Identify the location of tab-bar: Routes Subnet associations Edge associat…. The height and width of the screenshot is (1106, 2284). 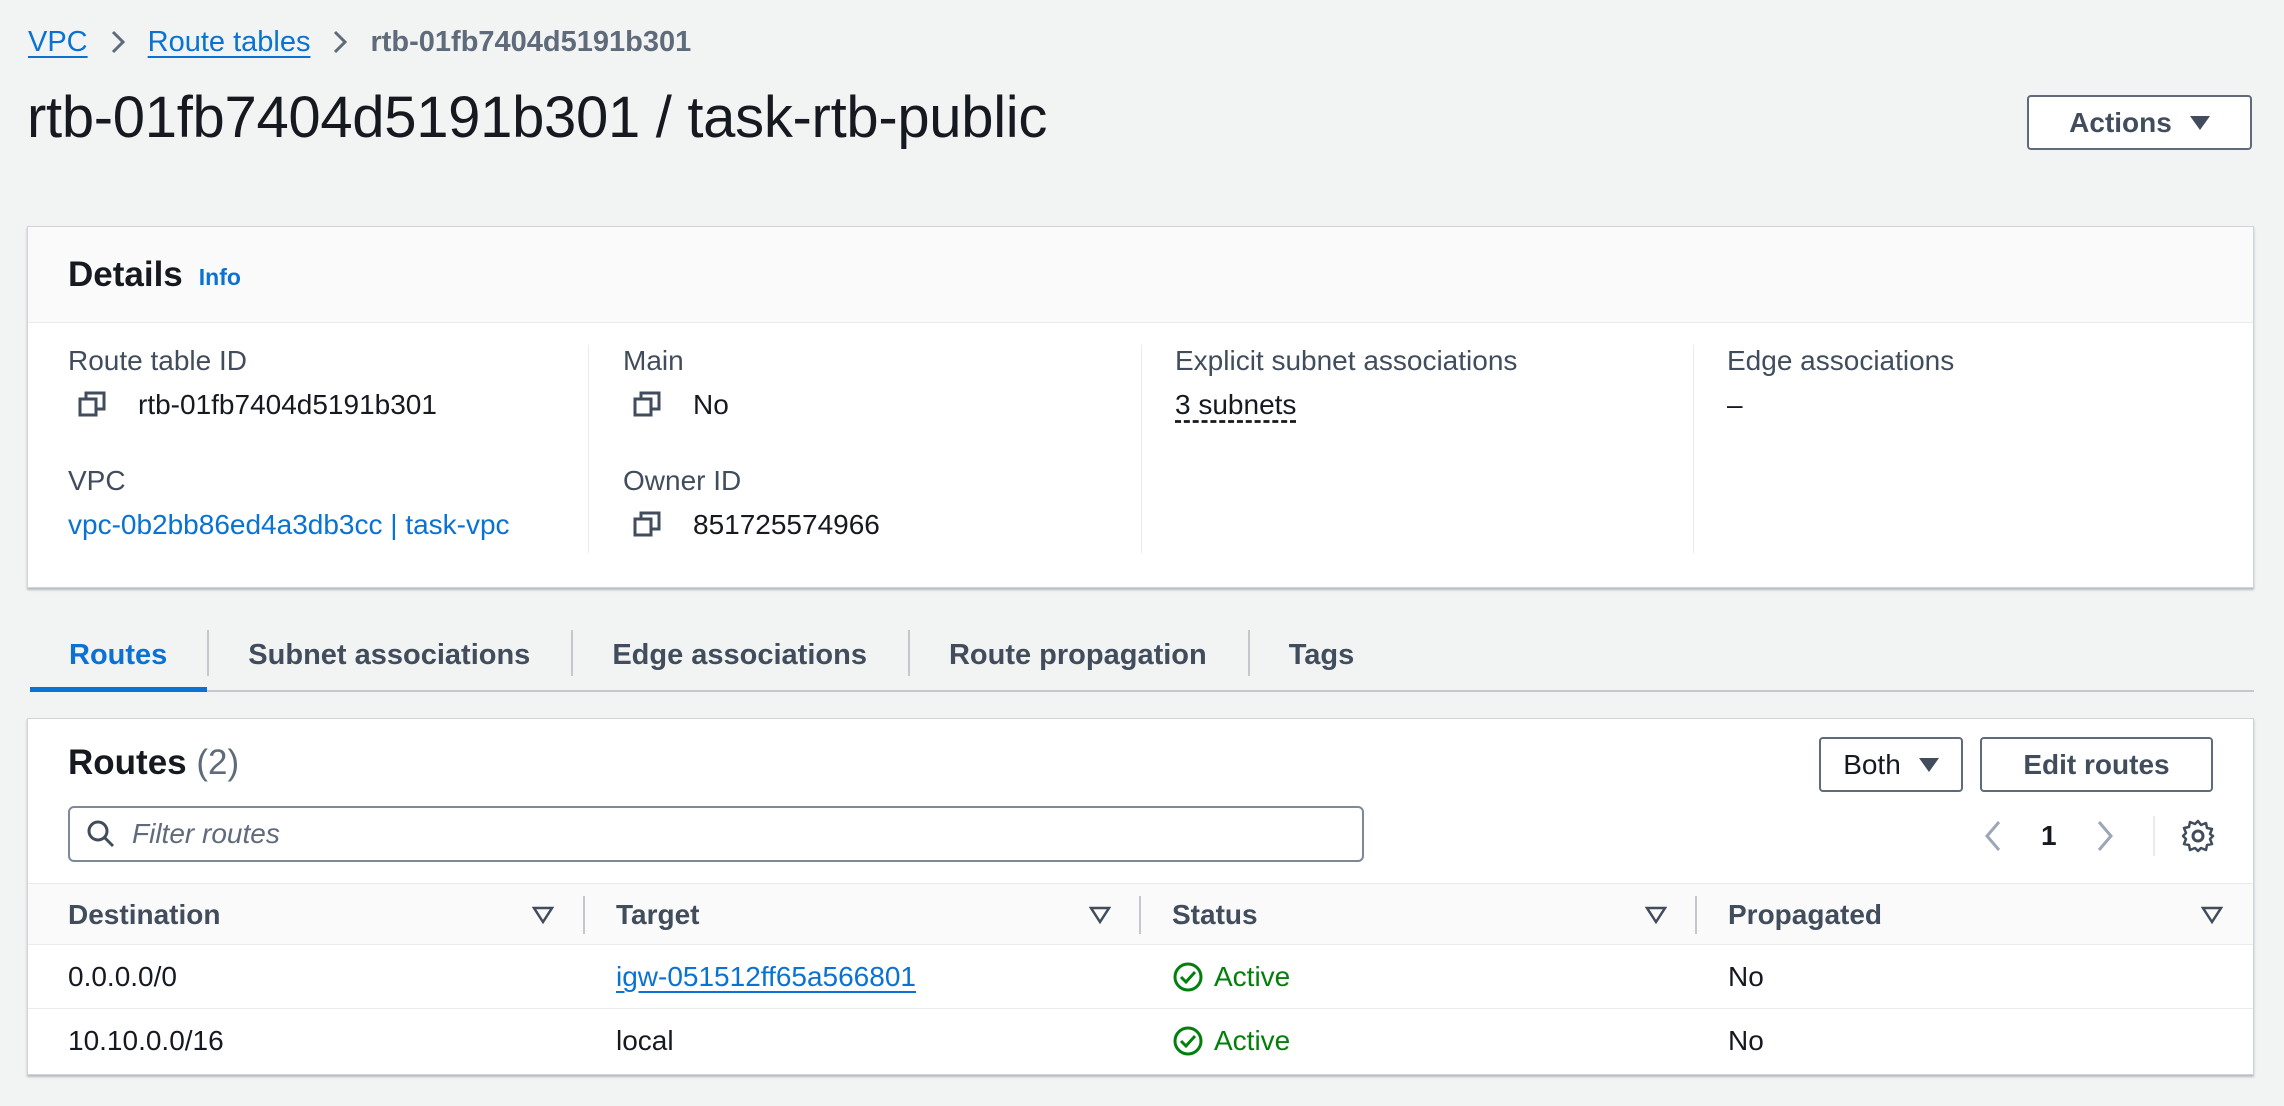
(1142, 656).